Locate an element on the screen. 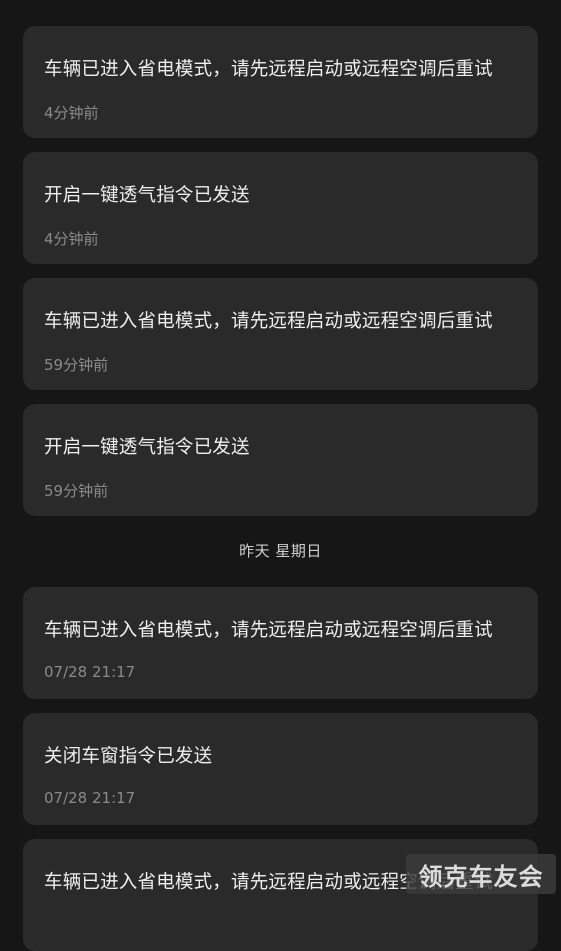 Image resolution: width=561 pixels, height=951 pixels. watermark-logo: 领克车友会 is located at coordinates (481, 874).